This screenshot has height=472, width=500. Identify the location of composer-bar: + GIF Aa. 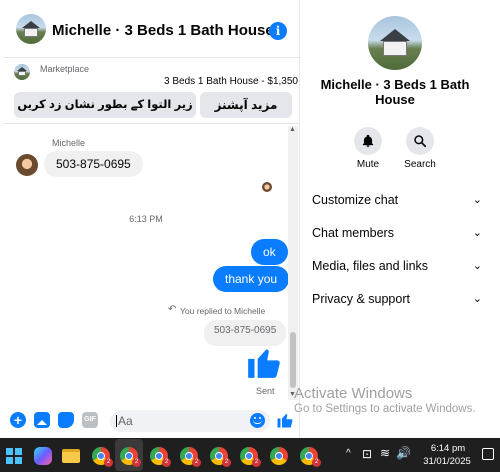
(151, 420).